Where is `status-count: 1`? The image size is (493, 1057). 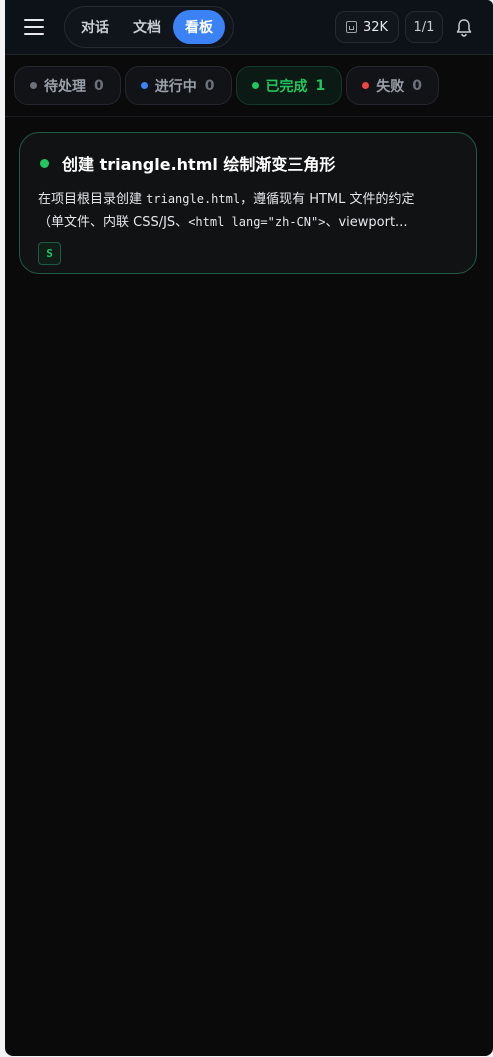 status-count: 1 is located at coordinates (320, 85).